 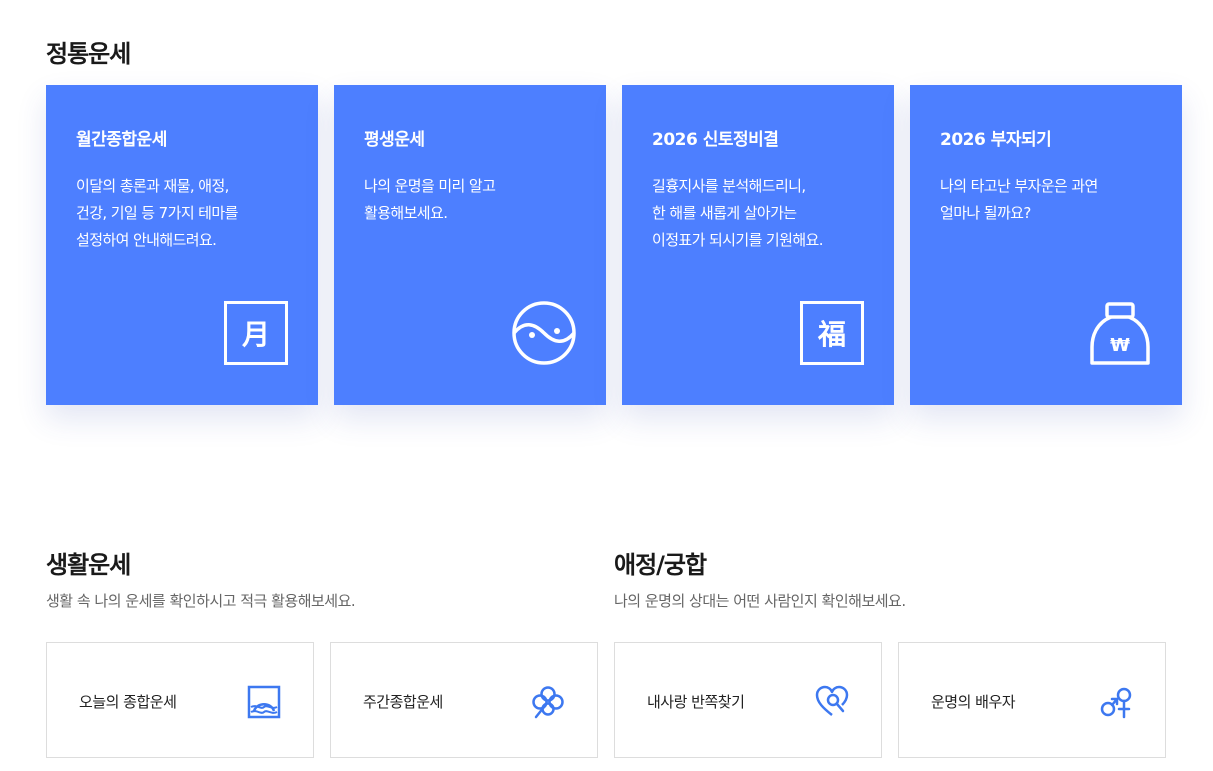 I want to click on svg-text: 月, so click(x=255, y=334).